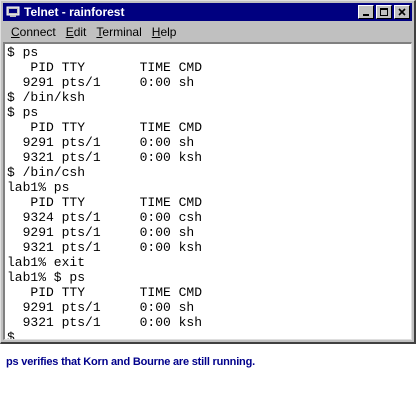 The image size is (420, 420). Describe the element at coordinates (46, 172) in the screenshot. I see `terminal-line: $ /bin/csh` at that location.